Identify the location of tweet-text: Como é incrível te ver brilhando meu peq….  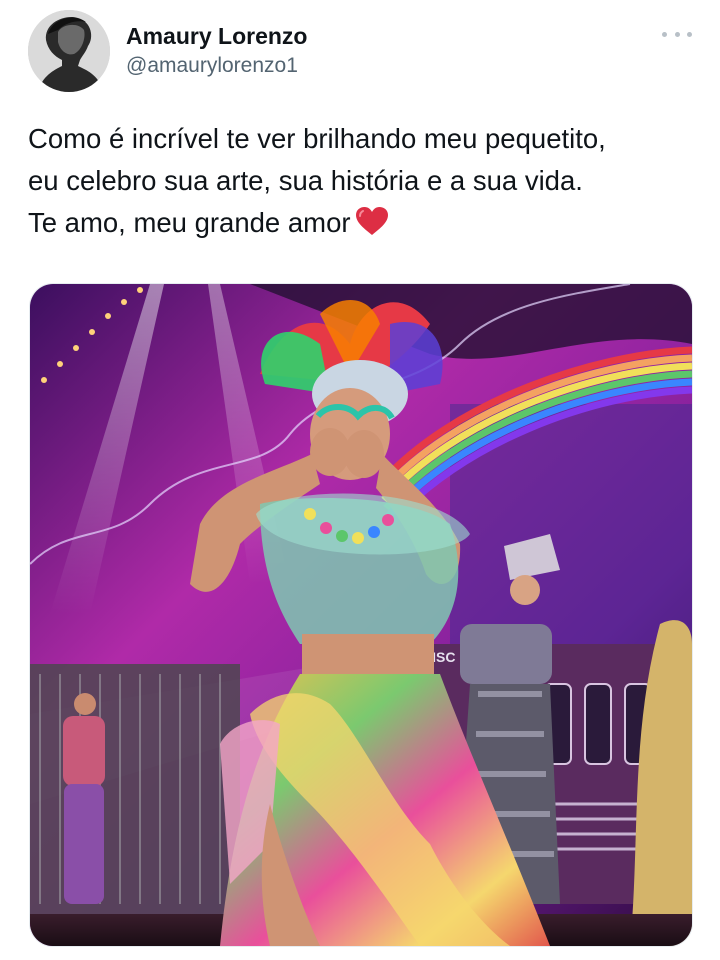
(362, 183).